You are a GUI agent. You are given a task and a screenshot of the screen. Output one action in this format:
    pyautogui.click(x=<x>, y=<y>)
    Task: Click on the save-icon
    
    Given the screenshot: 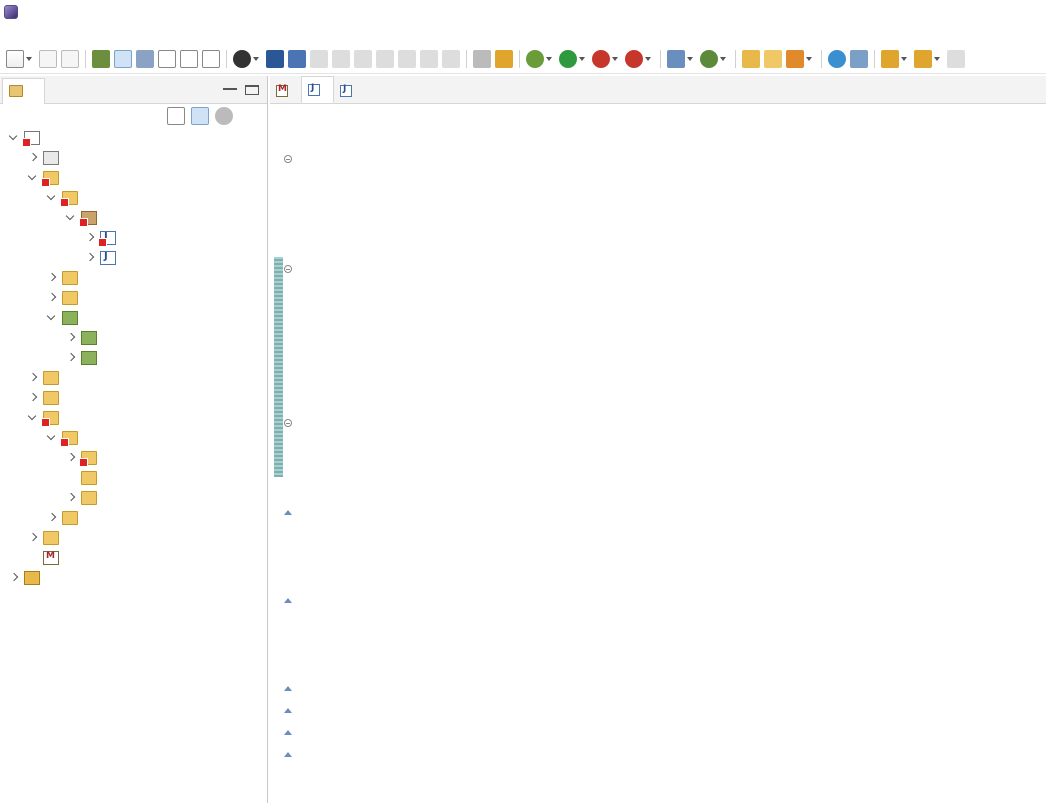 What is the action you would take?
    pyautogui.click(x=48, y=58)
    